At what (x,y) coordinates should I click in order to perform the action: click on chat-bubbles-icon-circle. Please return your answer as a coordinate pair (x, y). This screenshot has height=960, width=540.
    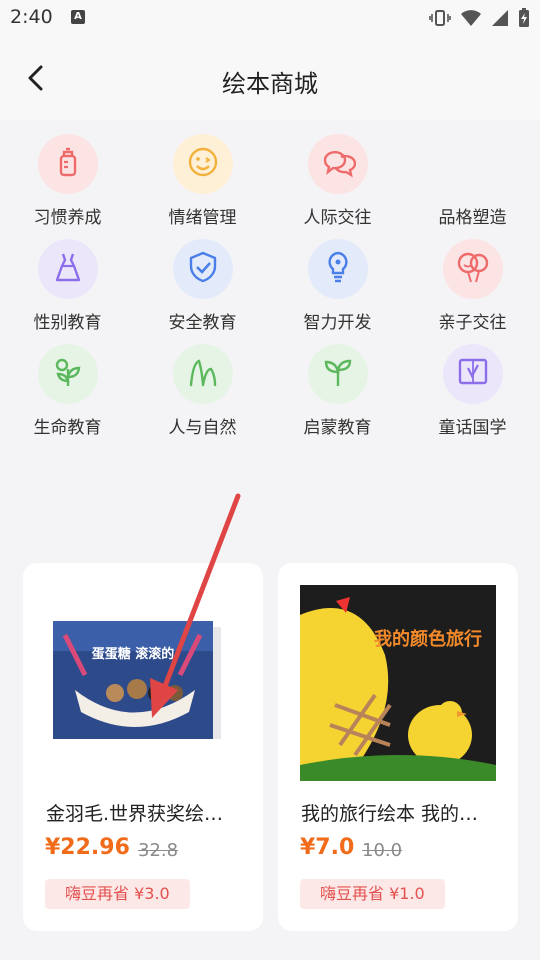
    Looking at the image, I should click on (337, 164).